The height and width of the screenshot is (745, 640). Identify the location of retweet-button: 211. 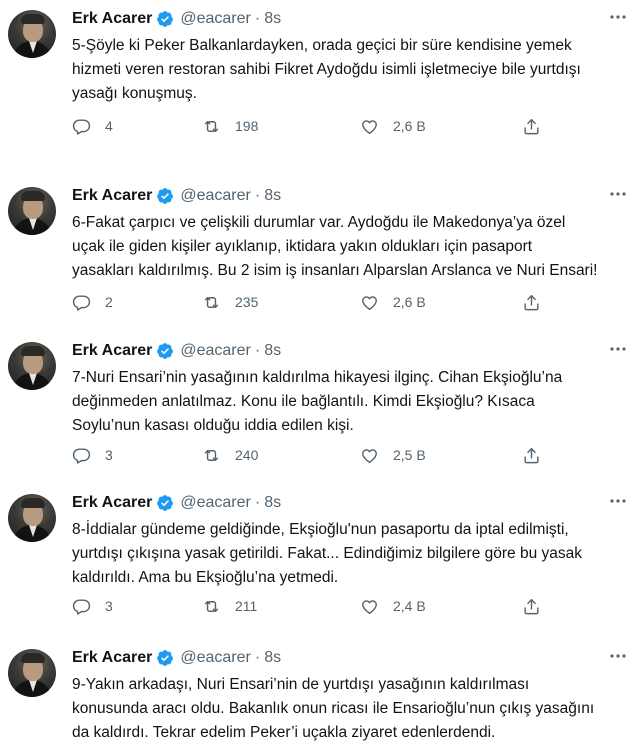
(229, 606).